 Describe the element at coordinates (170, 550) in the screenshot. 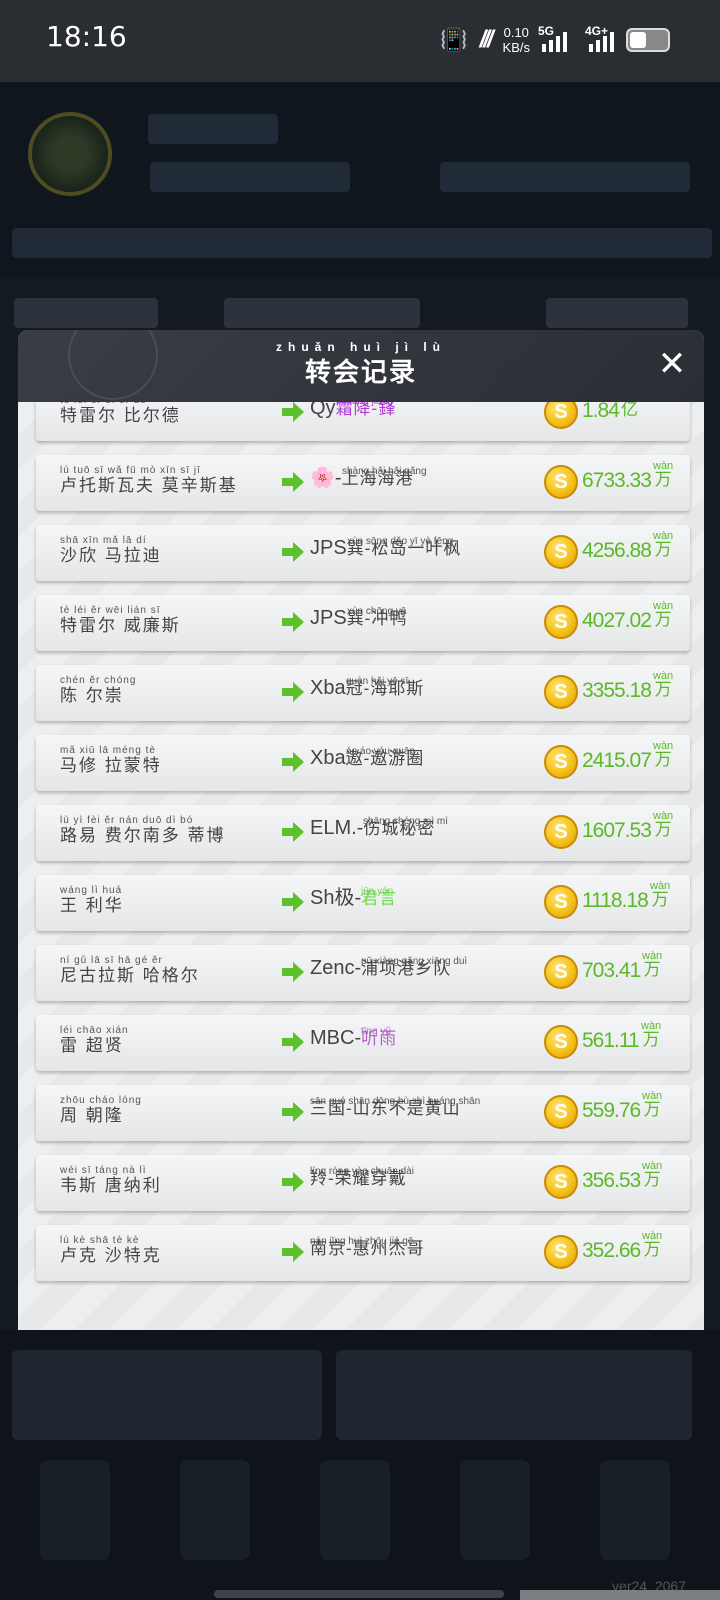

I see `player-name: shā xīn mǎ lā dí 沙欣 马拉迪` at that location.